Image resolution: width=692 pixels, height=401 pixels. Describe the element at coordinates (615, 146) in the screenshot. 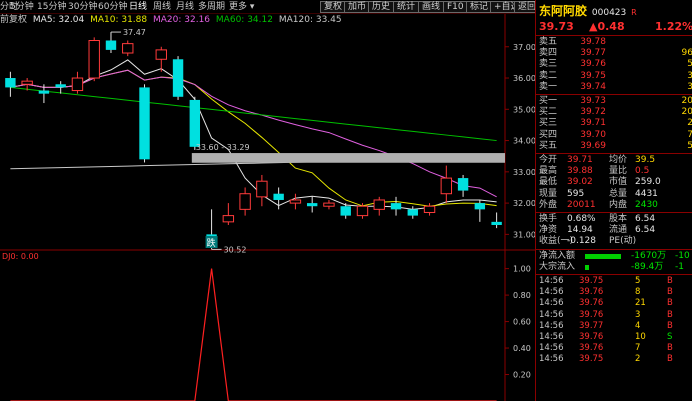

I see `bid-row: 买五 39.69 5` at that location.